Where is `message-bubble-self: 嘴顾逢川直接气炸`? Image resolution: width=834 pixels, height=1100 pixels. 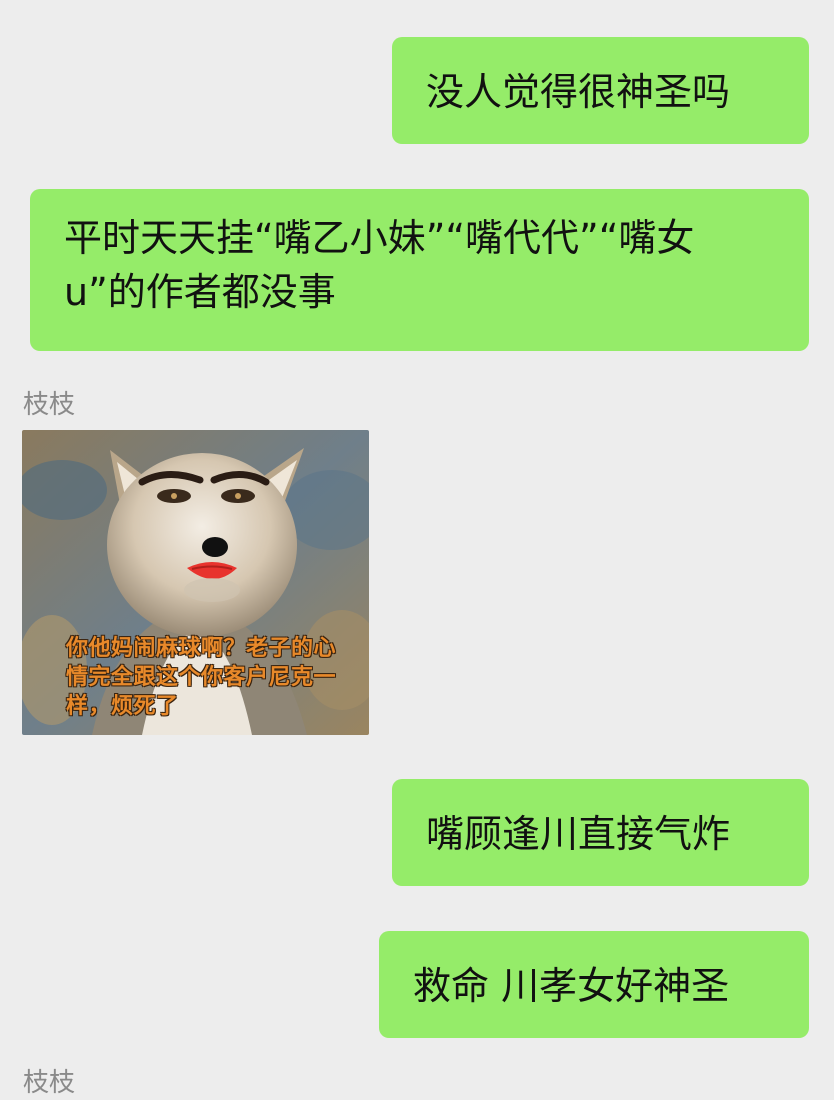 message-bubble-self: 嘴顾逢川直接气炸 is located at coordinates (600, 832).